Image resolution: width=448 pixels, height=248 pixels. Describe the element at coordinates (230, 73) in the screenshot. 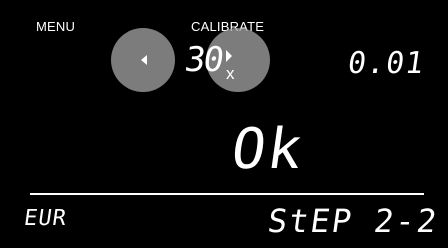

I see `multiplier-suffix: x` at that location.